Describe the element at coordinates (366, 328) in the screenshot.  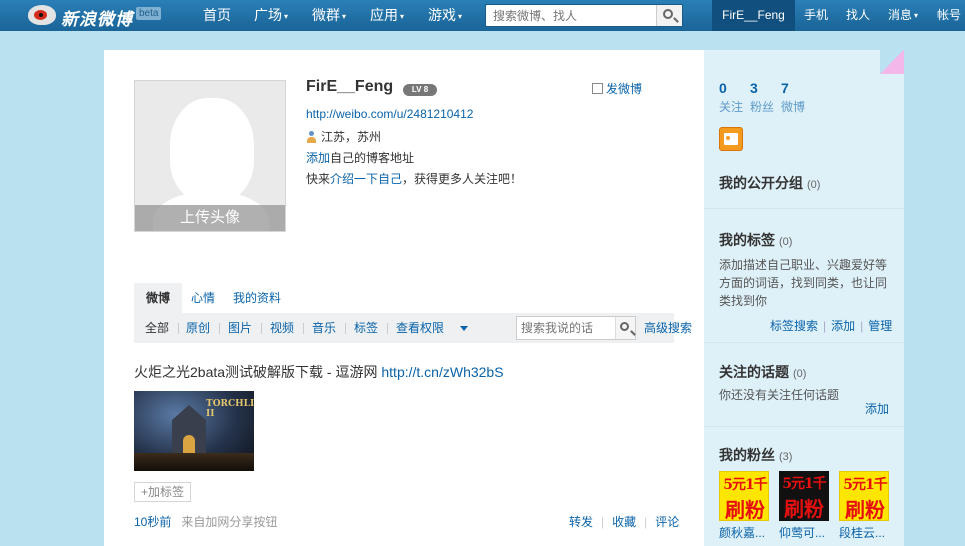
I see `filter-tags: 标签` at that location.